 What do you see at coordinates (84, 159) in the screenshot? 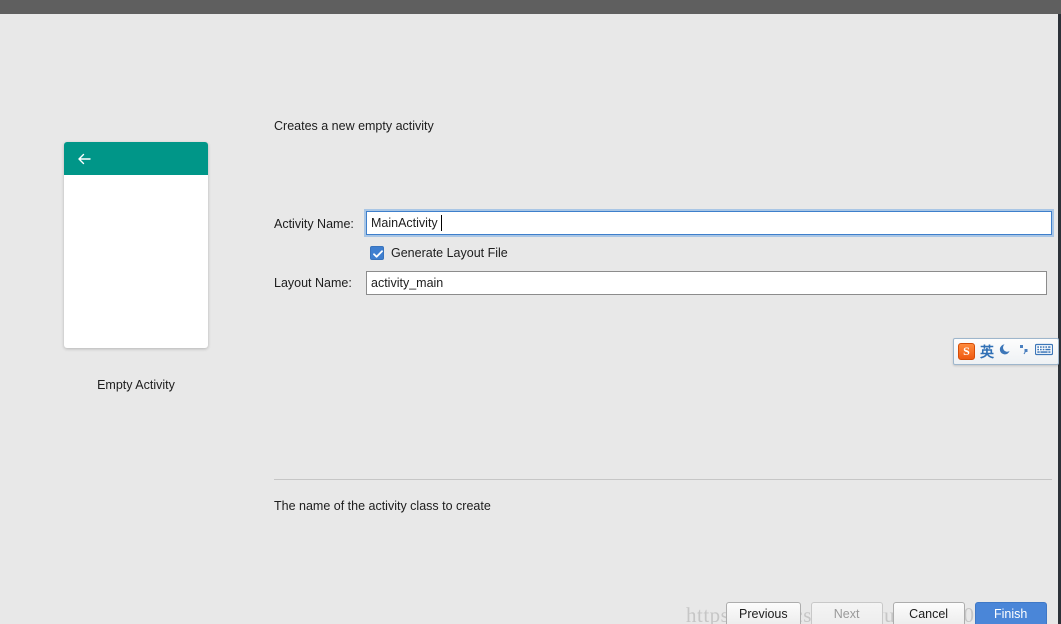
I see `arrow-left-icon` at bounding box center [84, 159].